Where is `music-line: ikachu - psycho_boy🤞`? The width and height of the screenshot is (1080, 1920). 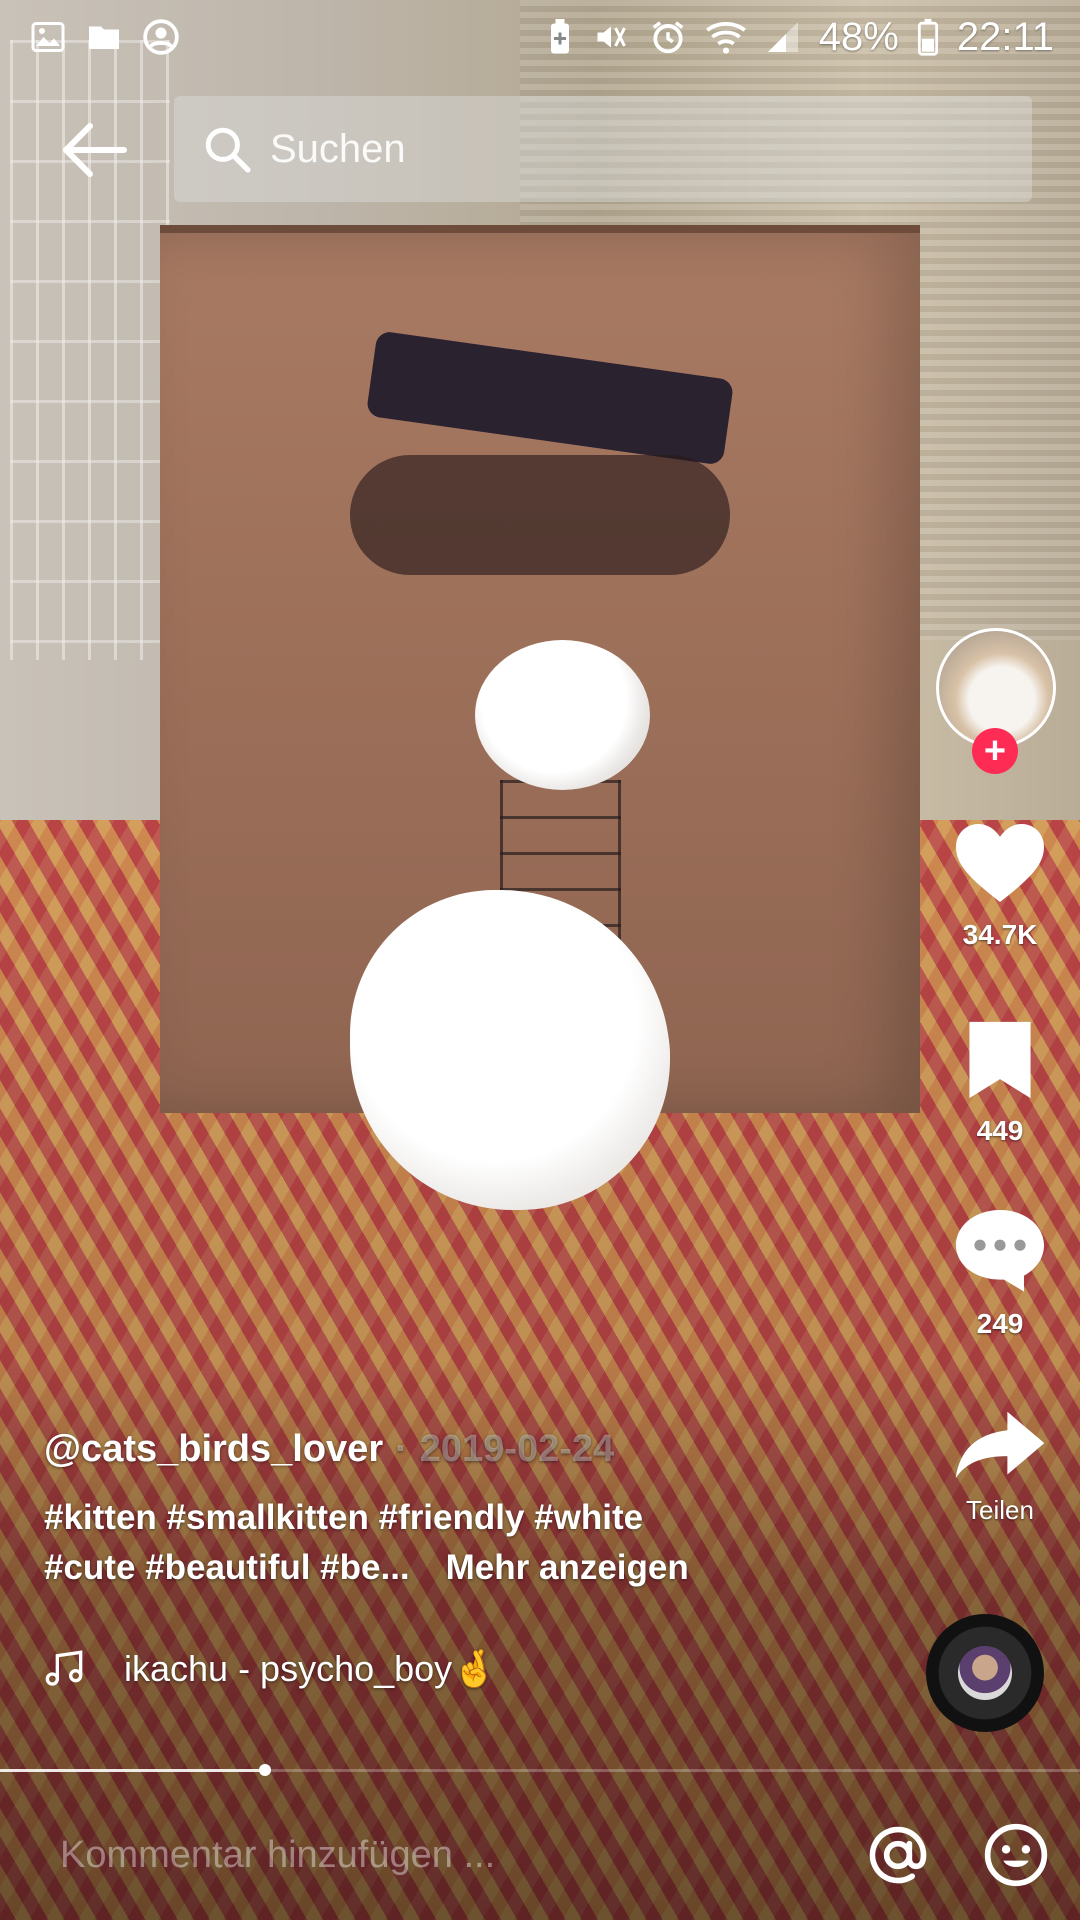
music-line: ikachu - psycho_boy🤞 is located at coordinates (270, 1669).